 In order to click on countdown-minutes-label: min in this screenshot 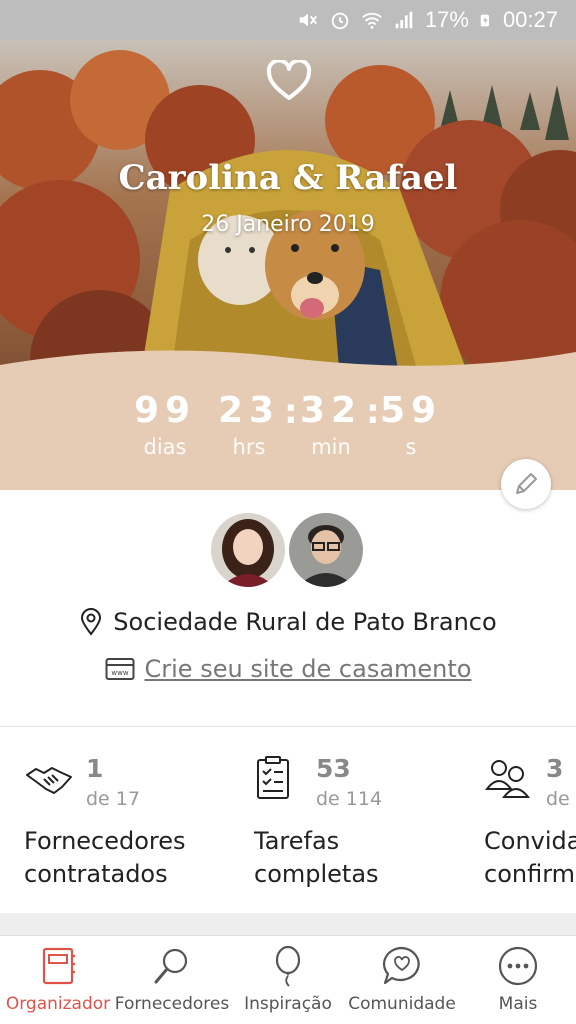, I will do `click(331, 447)`.